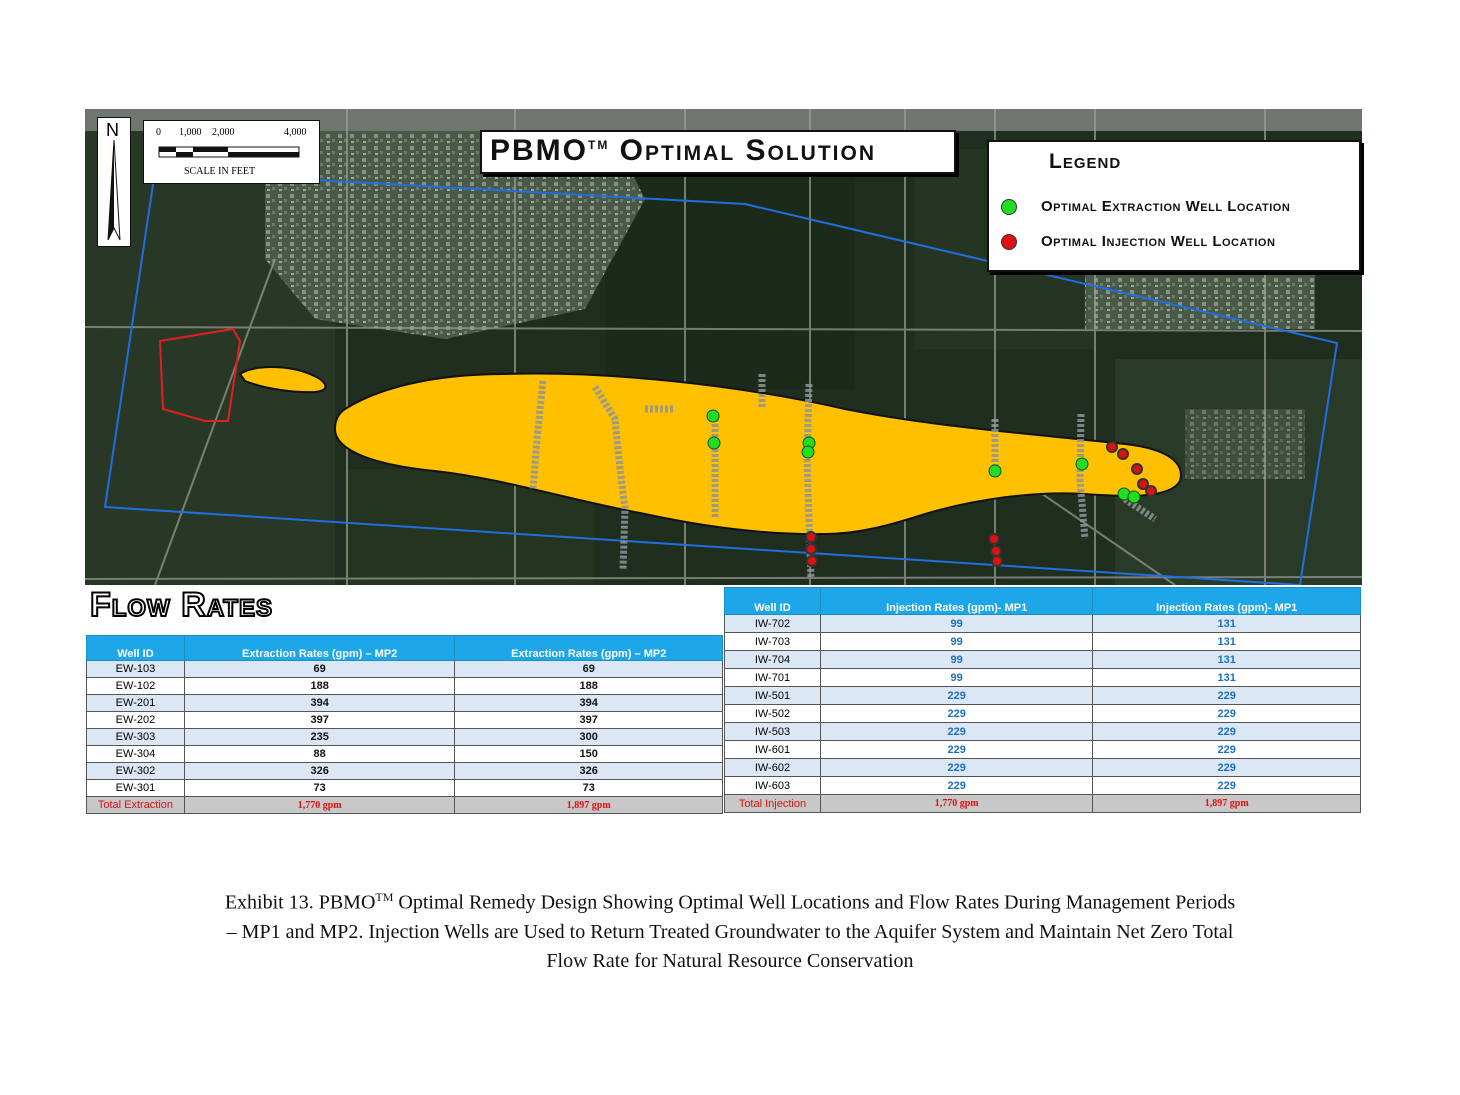 This screenshot has height=1095, width=1460. Describe the element at coordinates (772, 695) in the screenshot. I see `well-id-cell: IW-501` at that location.